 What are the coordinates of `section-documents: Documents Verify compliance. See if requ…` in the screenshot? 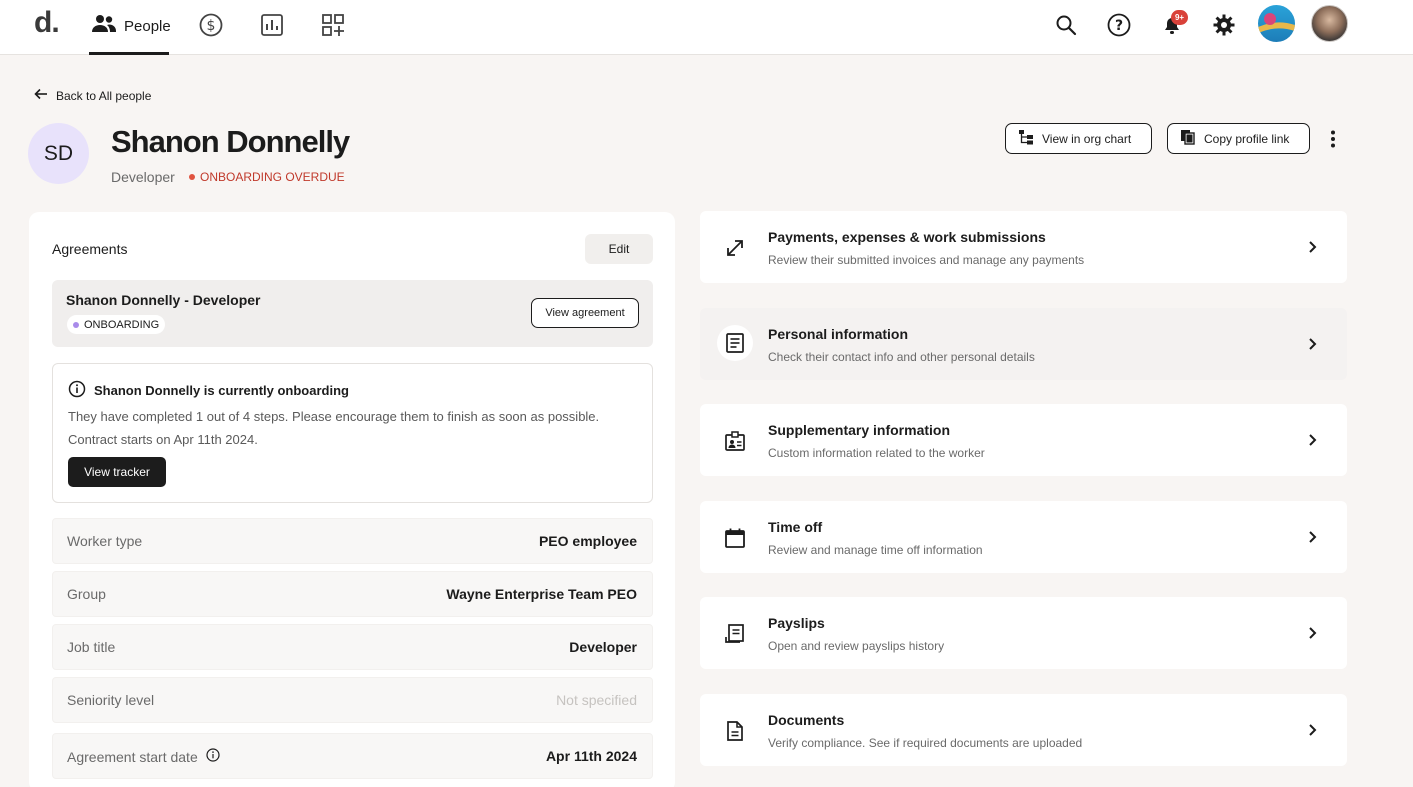 It's located at (1023, 730).